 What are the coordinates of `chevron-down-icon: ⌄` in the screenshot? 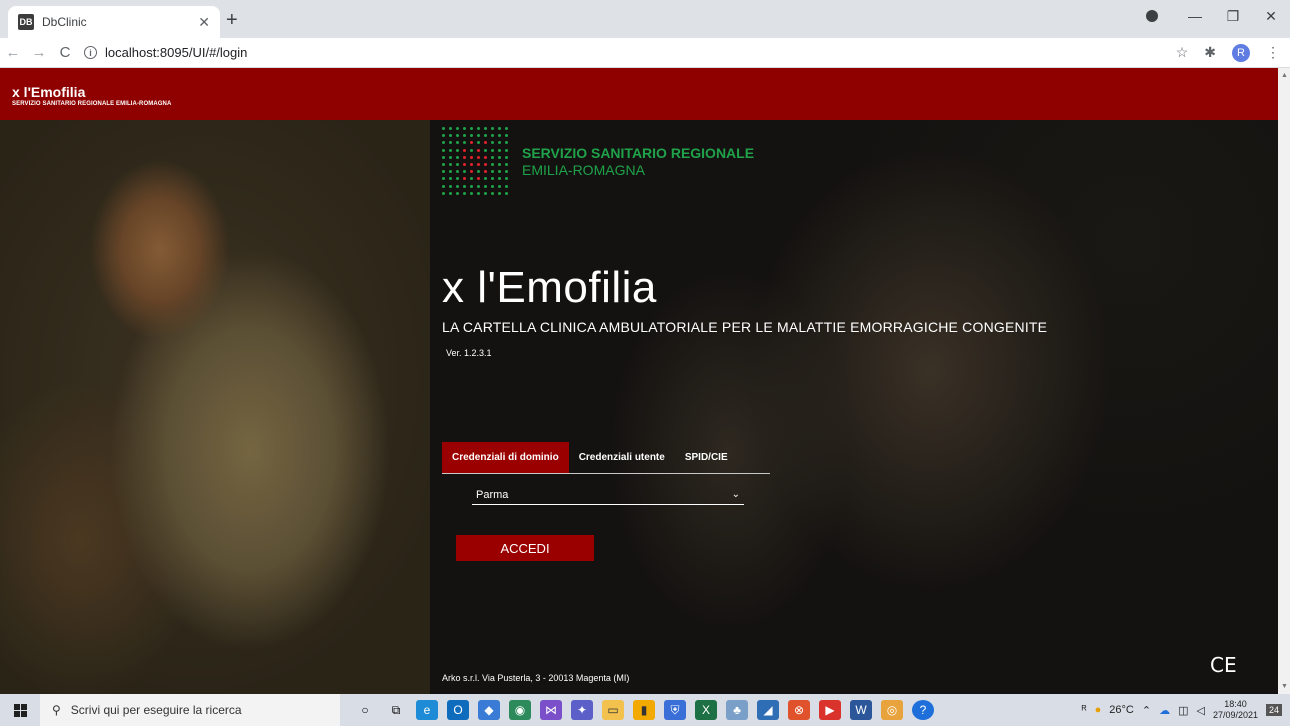 It's located at (735, 494).